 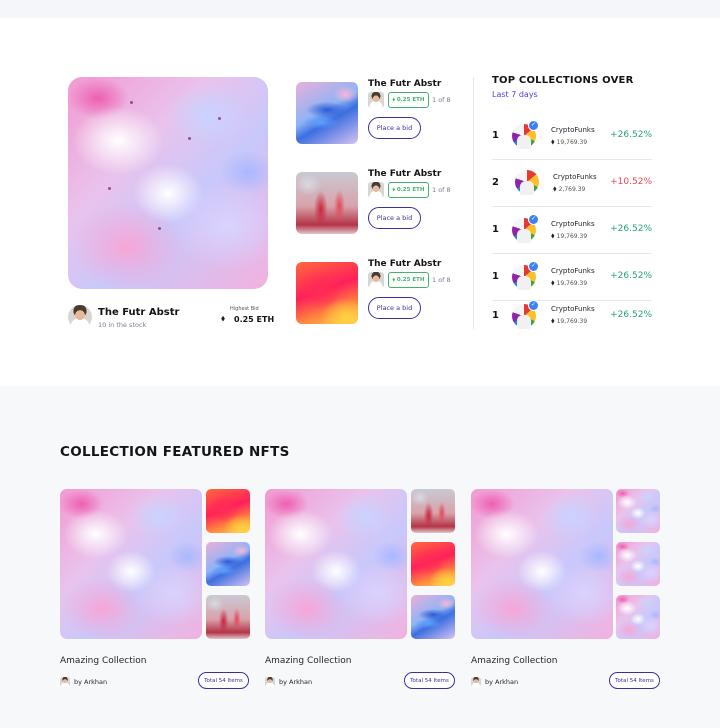 What do you see at coordinates (631, 182) in the screenshot?
I see `collection-change: +10.52%` at bounding box center [631, 182].